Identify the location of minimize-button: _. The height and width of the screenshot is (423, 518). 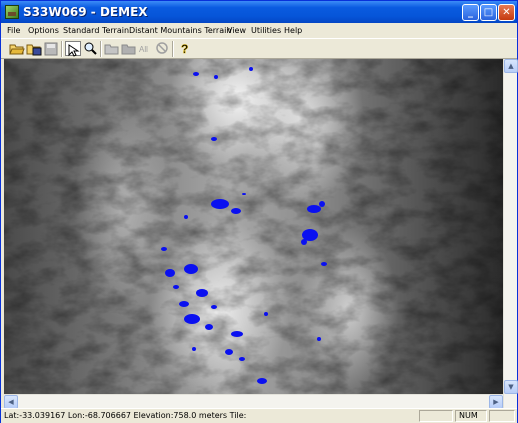
(470, 12).